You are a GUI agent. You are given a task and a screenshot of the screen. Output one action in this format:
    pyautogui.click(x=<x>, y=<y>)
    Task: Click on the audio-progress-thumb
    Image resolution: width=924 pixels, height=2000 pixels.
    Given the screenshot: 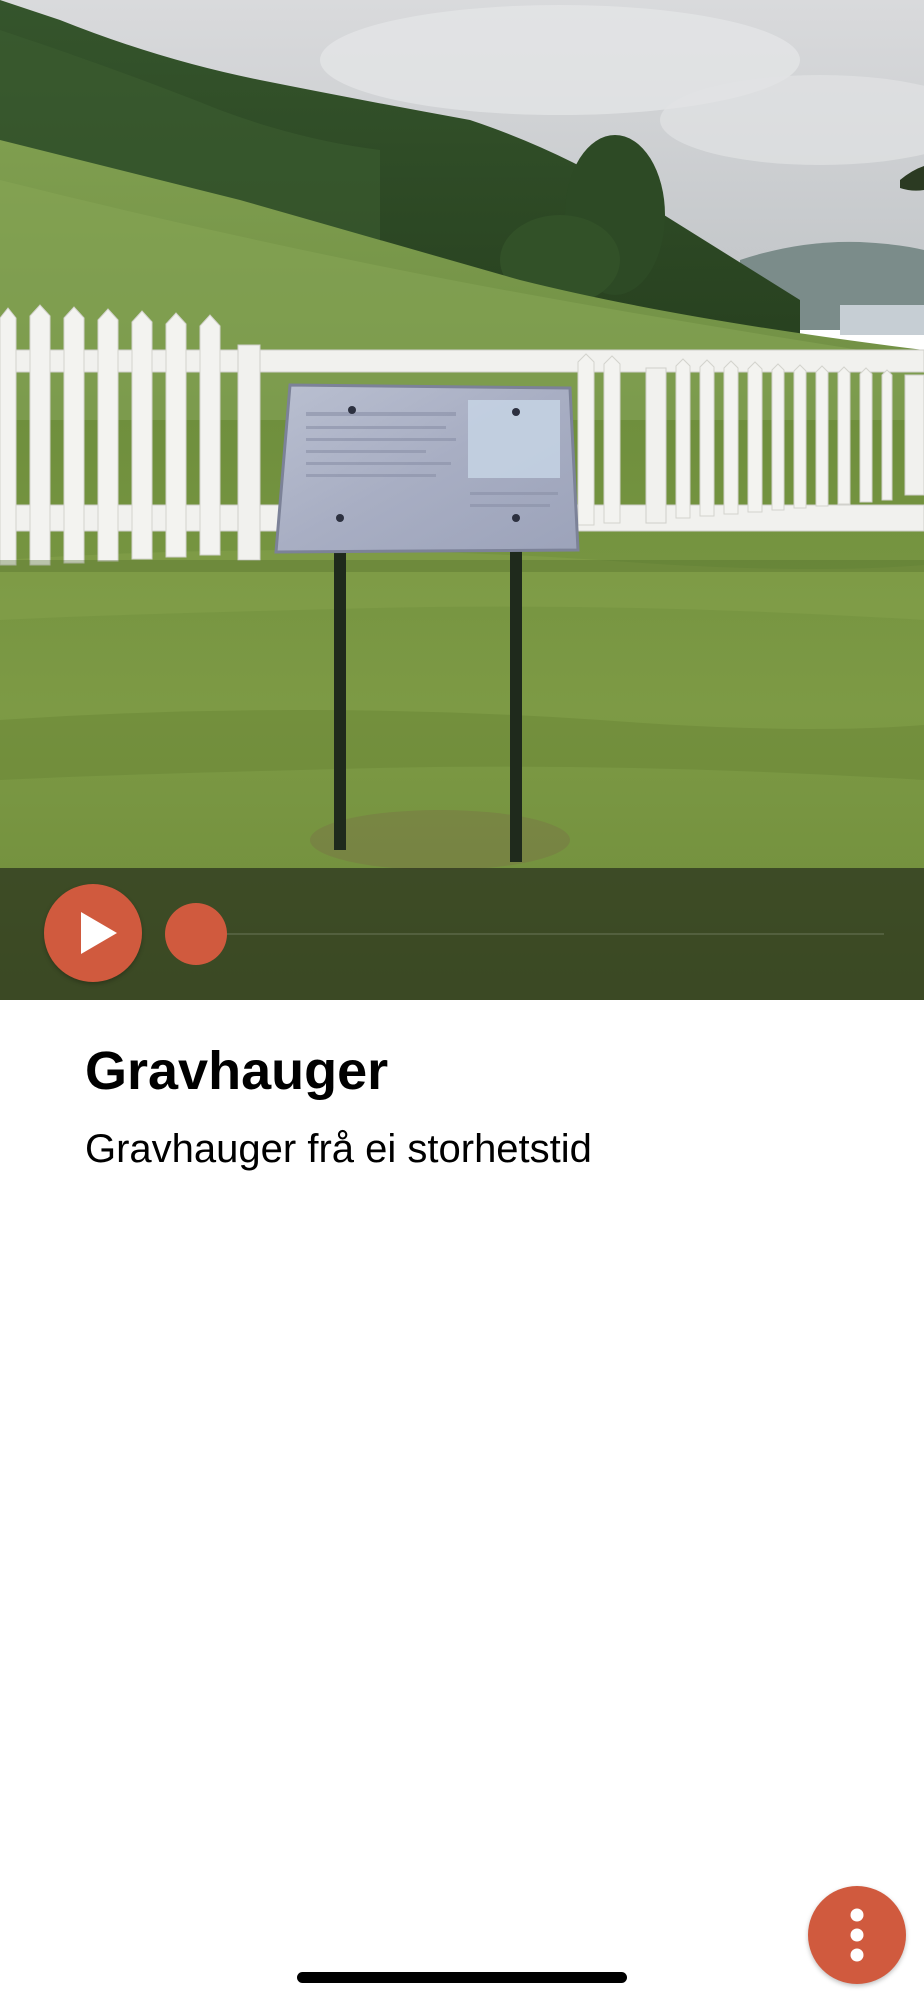 What is the action you would take?
    pyautogui.click(x=196, y=934)
    